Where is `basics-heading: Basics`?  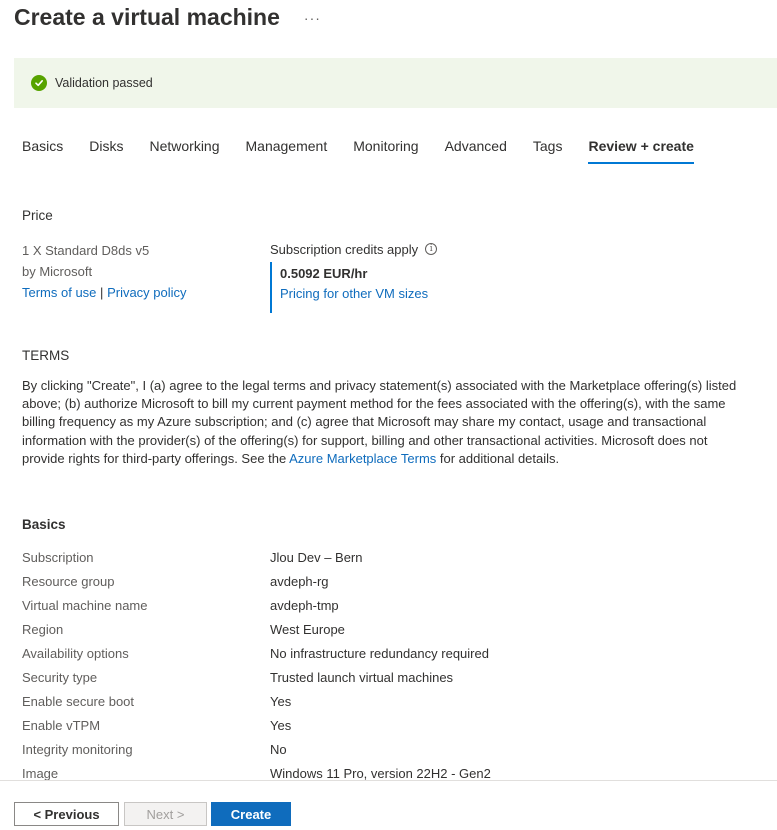 basics-heading: Basics is located at coordinates (44, 524).